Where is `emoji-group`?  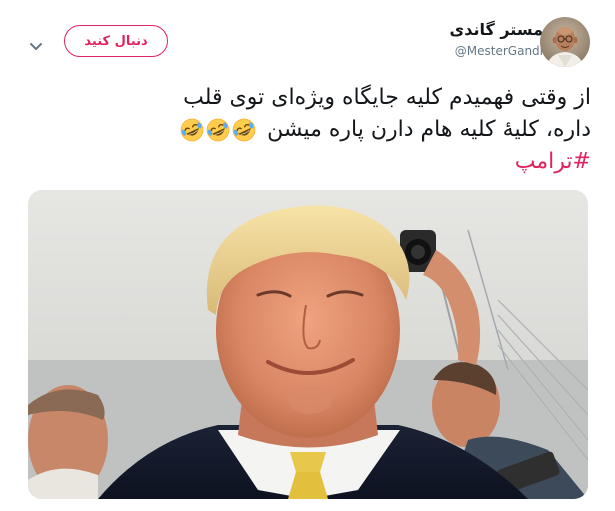
emoji-group is located at coordinates (218, 130).